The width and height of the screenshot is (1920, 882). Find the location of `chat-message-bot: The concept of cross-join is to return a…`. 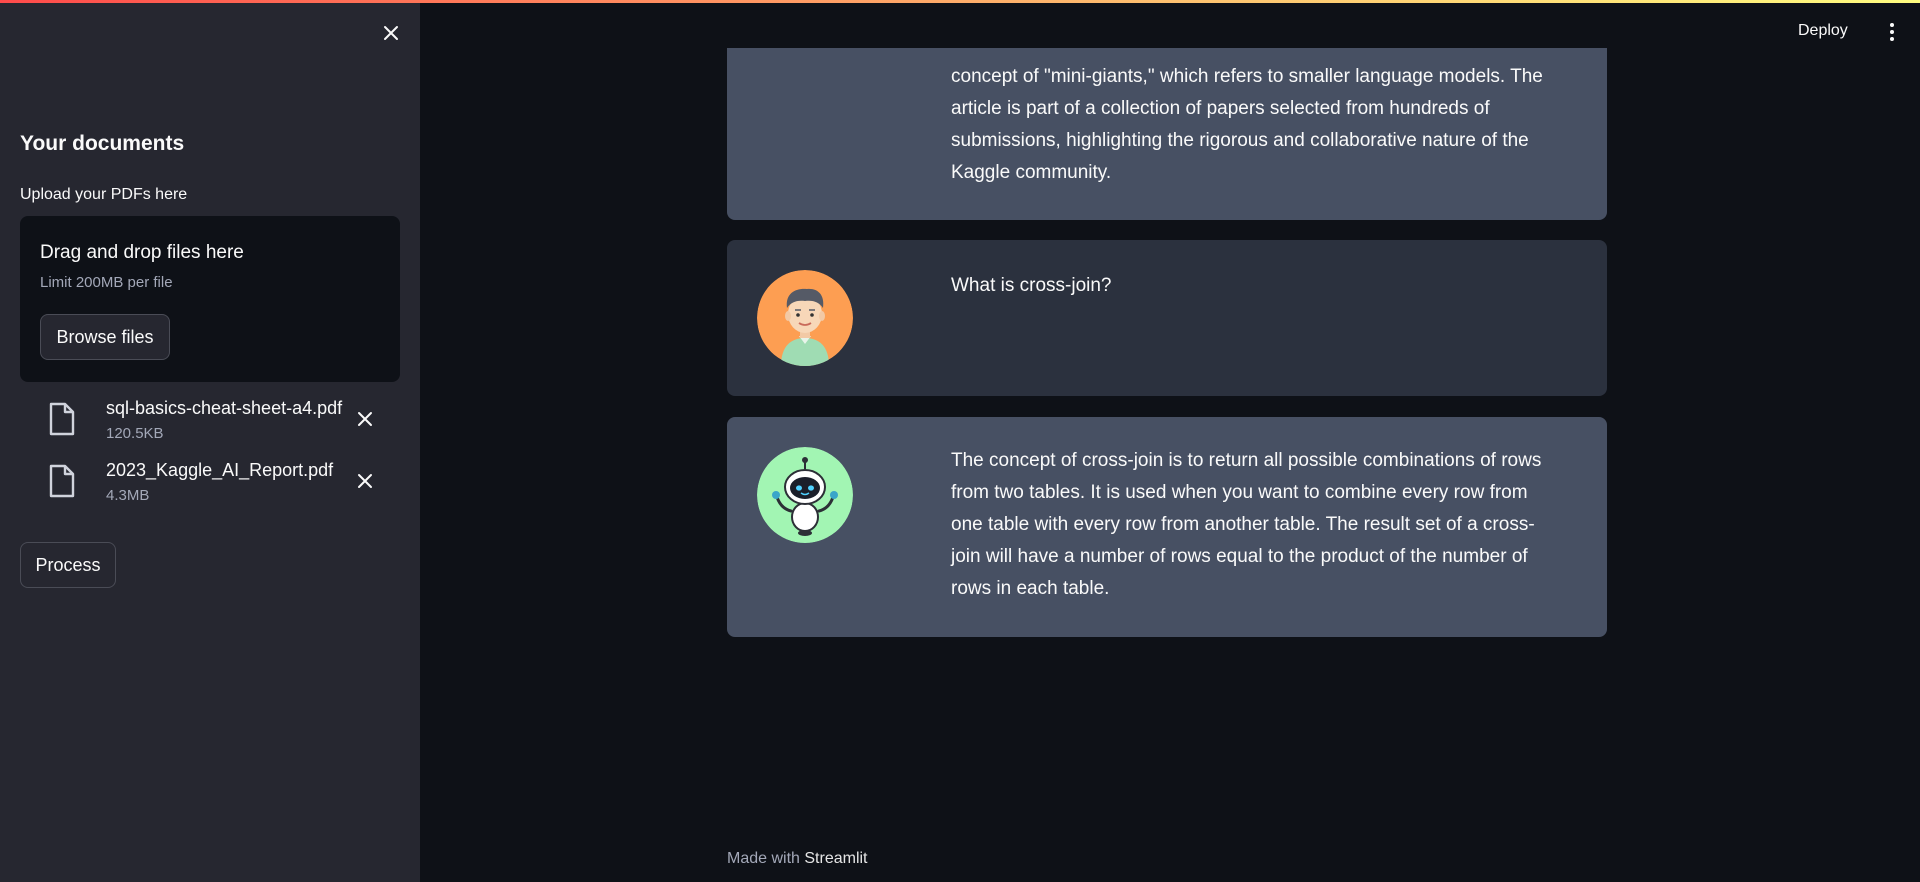

chat-message-bot: The concept of cross-join is to return a… is located at coordinates (1167, 527).